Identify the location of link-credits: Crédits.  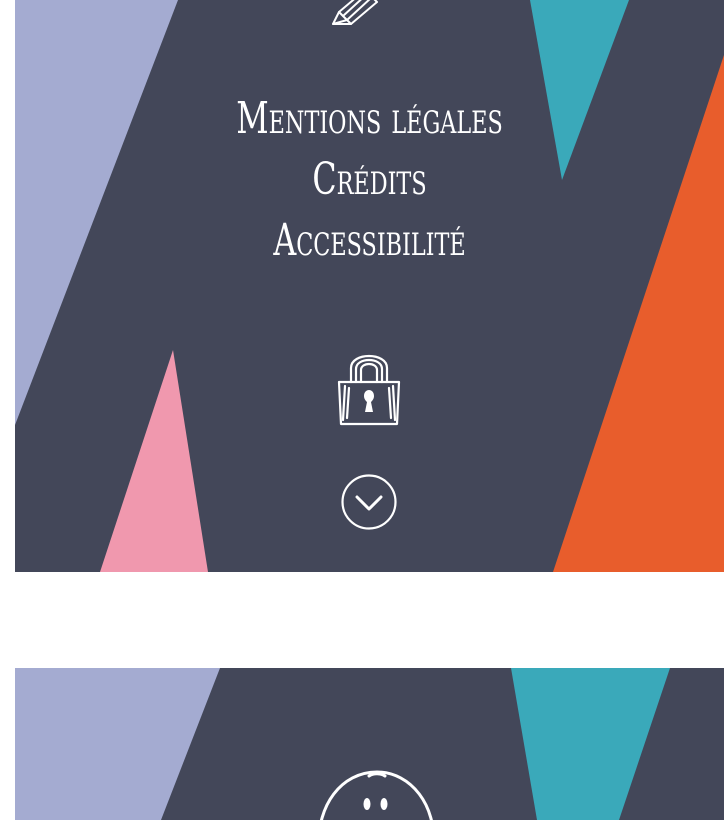
(369, 179).